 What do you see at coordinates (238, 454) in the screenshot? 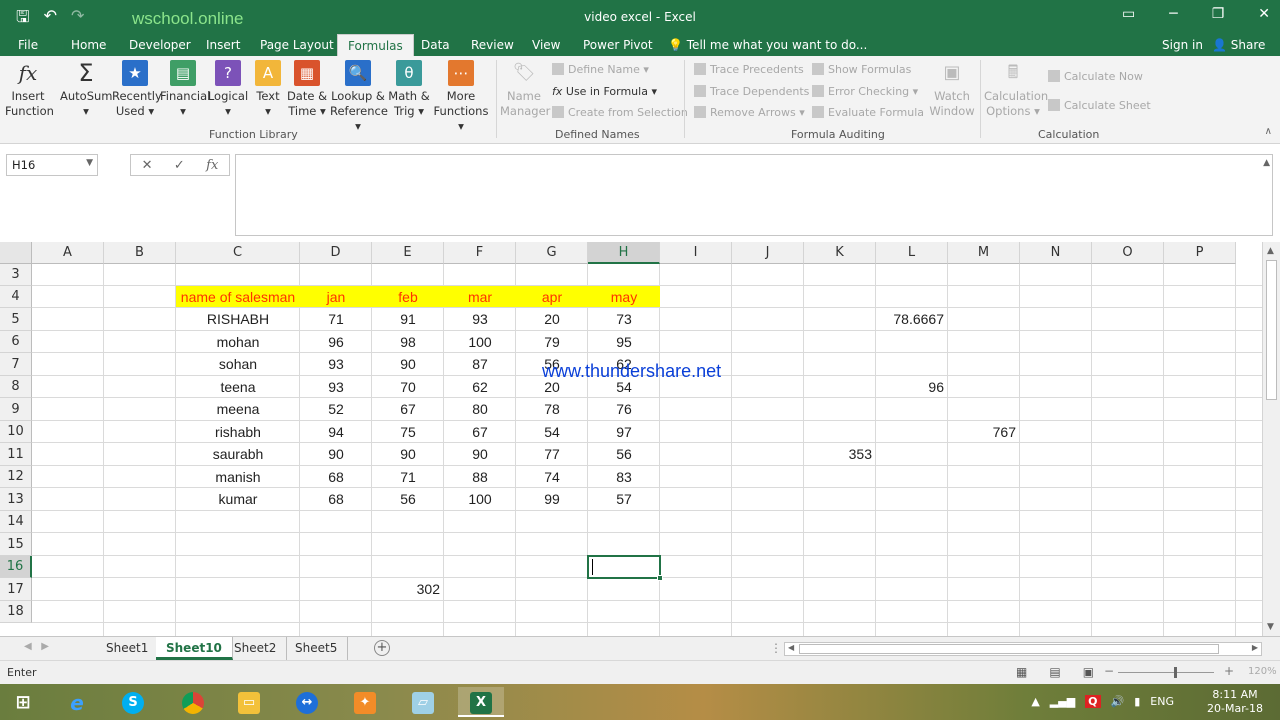
I see `table-cell: saurabh` at bounding box center [238, 454].